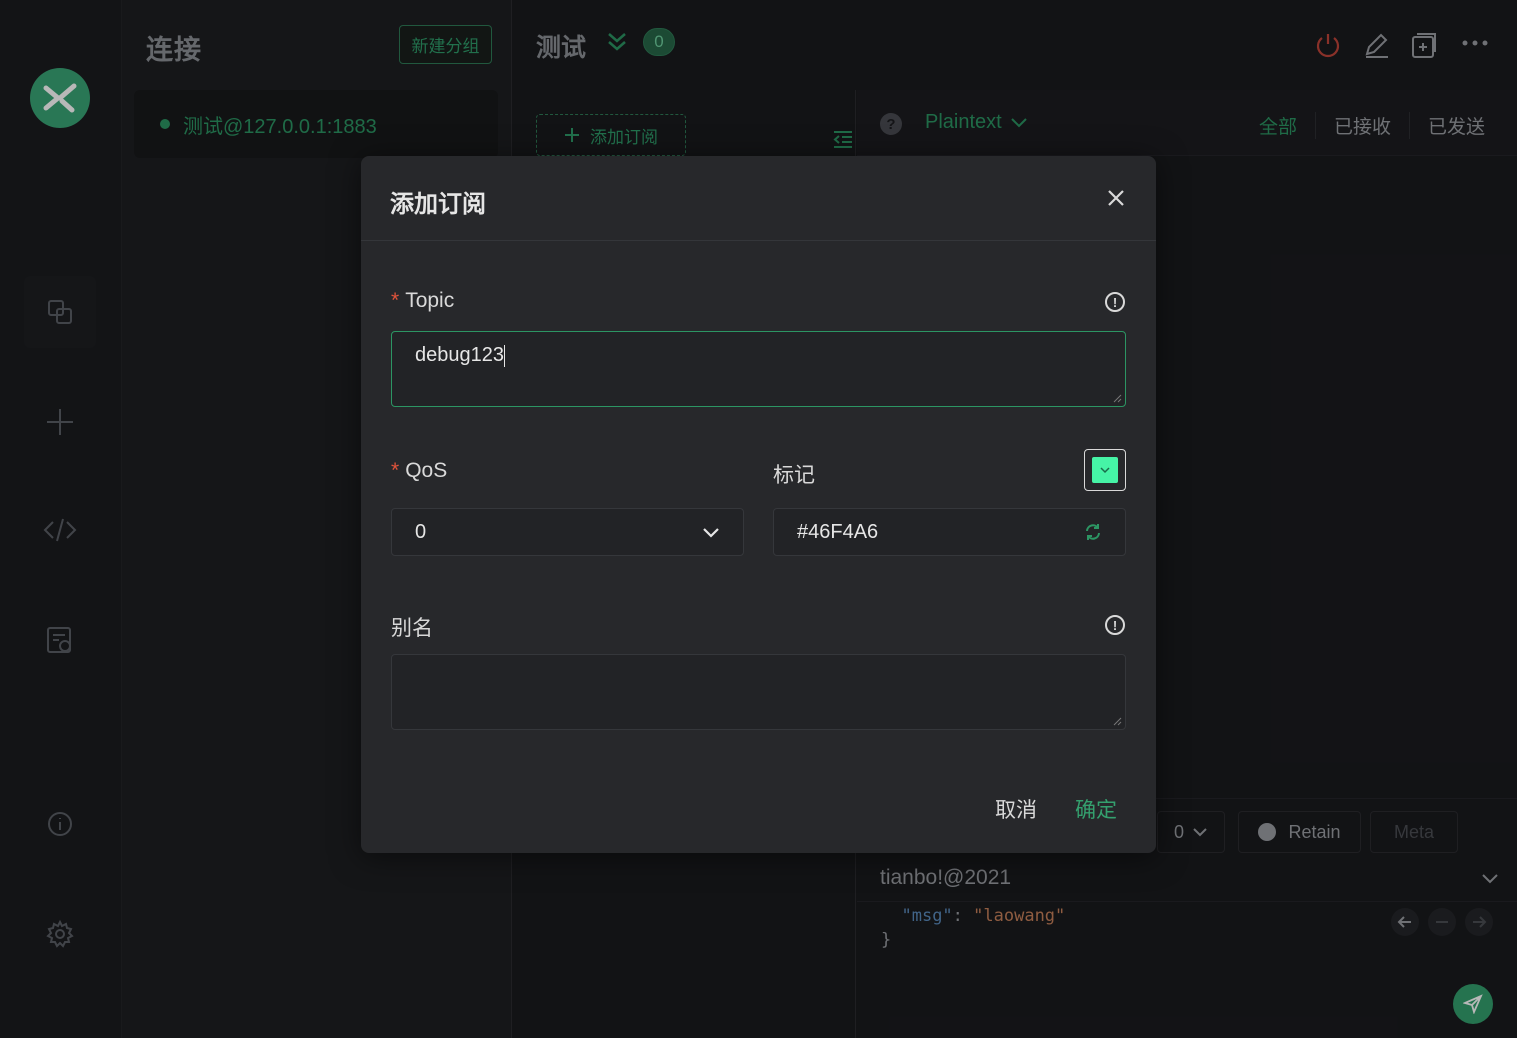 This screenshot has height=1038, width=1517. What do you see at coordinates (421, 531) in the screenshot?
I see `qos-select-value: 0` at bounding box center [421, 531].